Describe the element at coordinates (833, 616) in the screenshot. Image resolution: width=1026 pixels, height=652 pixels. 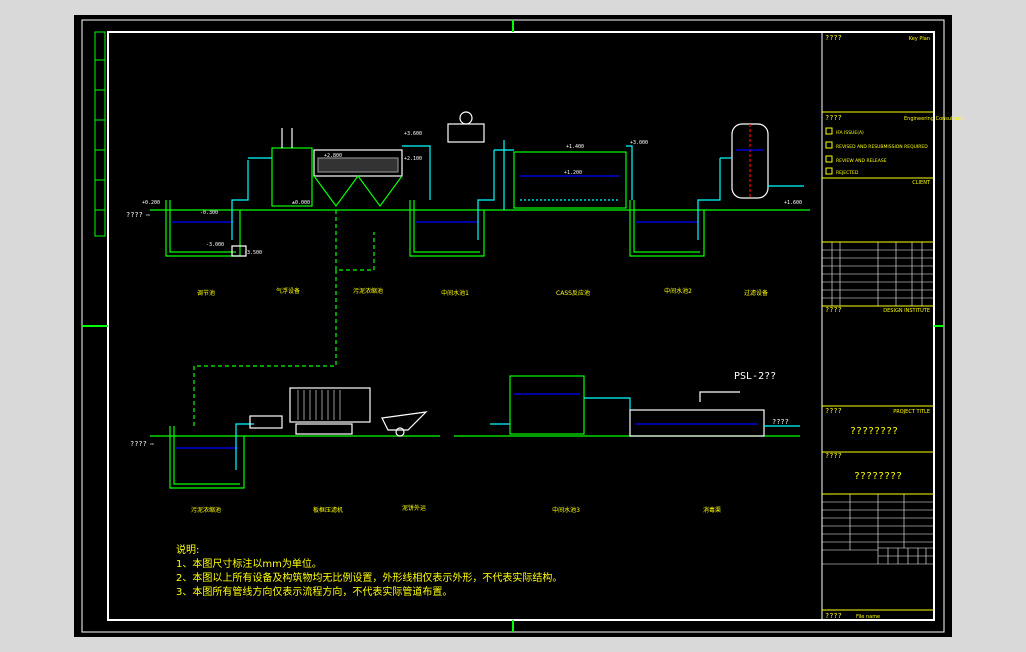
I see `file-name-label: ????` at that location.